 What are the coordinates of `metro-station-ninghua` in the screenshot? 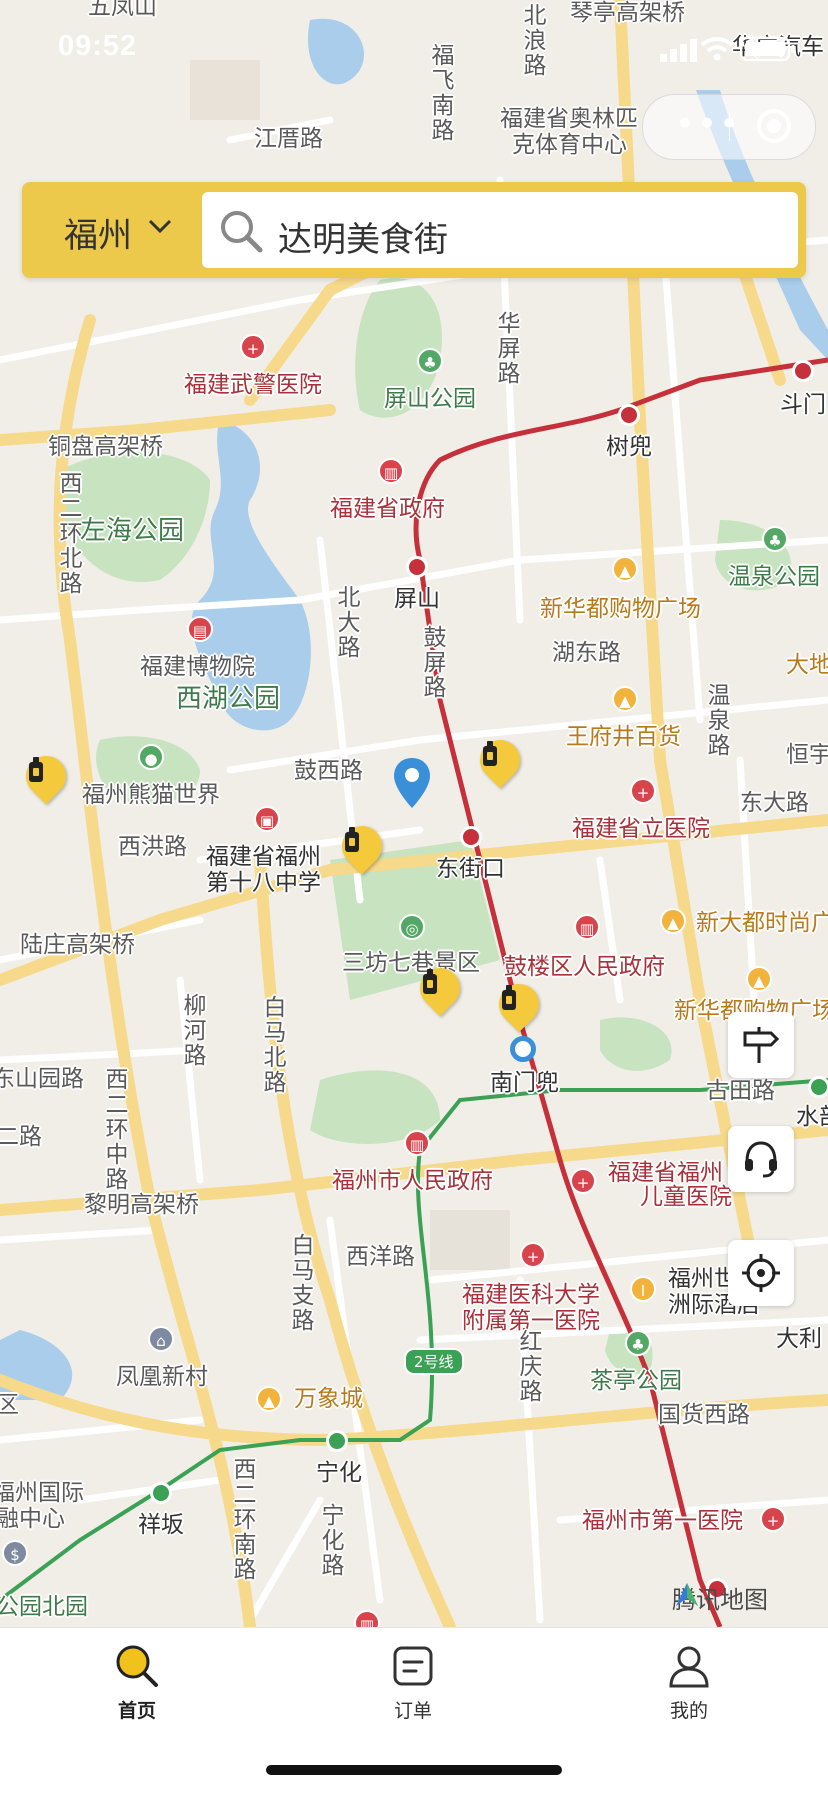 It's located at (337, 1441).